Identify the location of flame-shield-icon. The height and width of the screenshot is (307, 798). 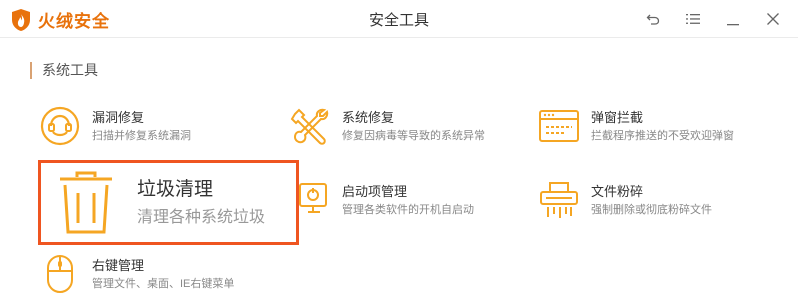
(21, 19).